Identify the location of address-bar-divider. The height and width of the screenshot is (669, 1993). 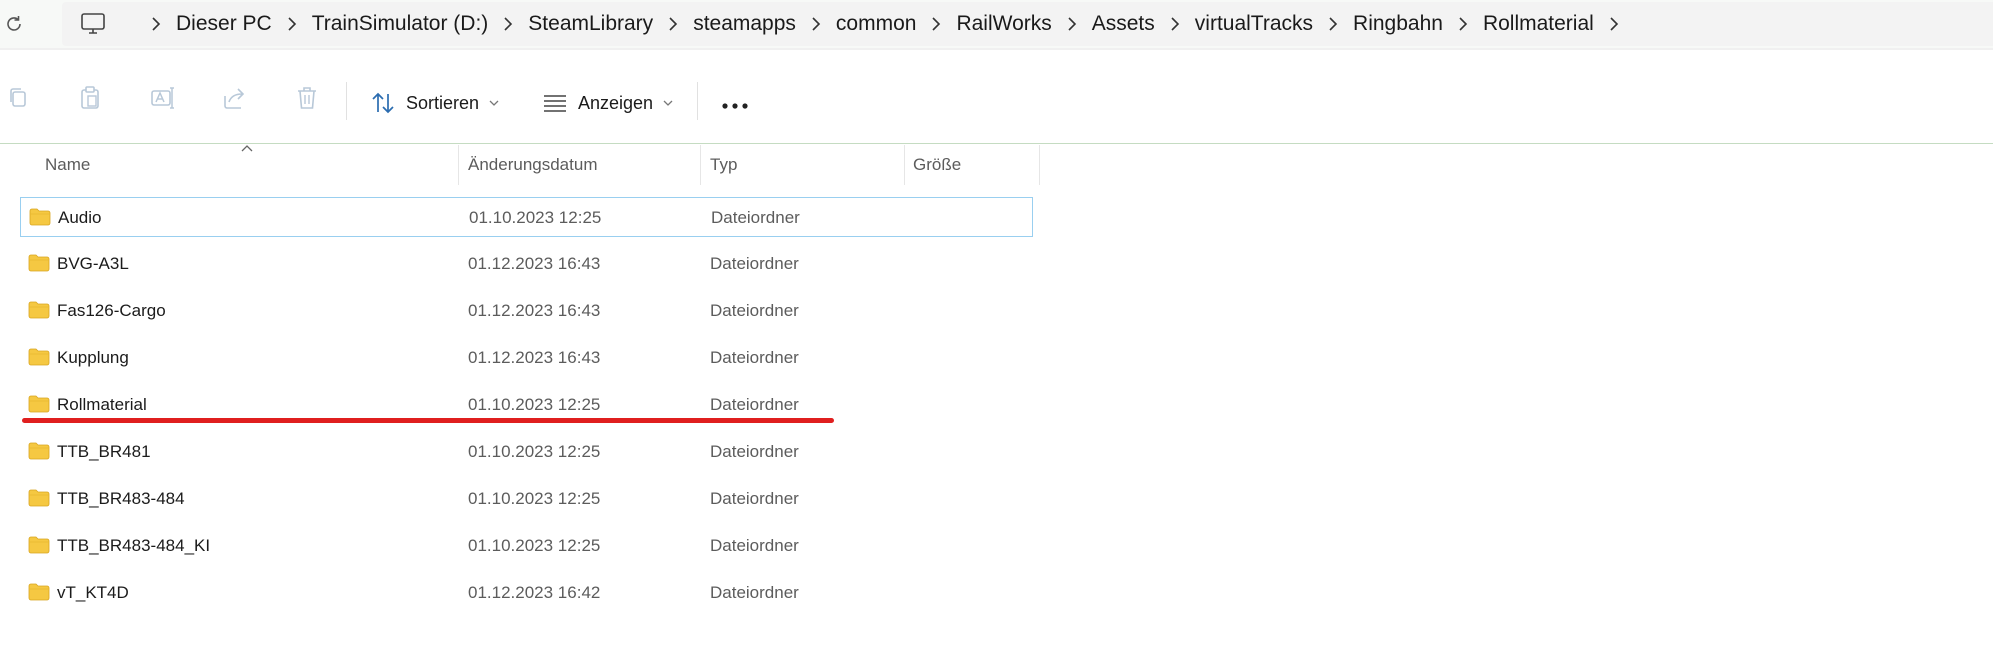
(996, 49).